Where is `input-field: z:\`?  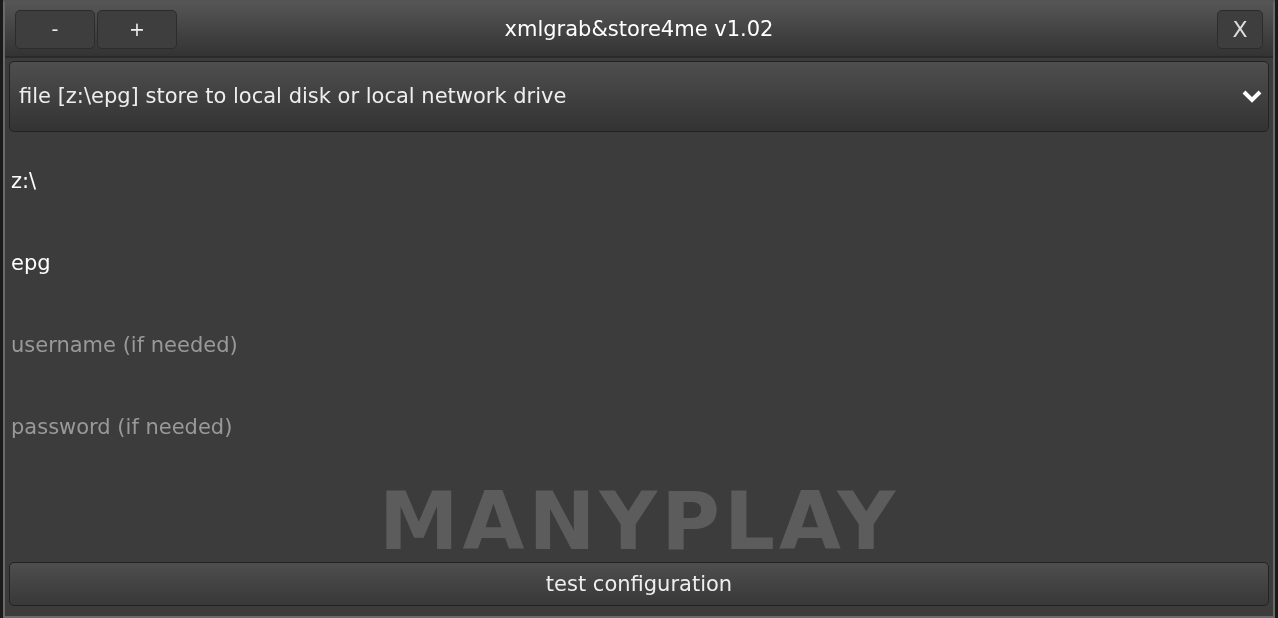
input-field: z:\ is located at coordinates (639, 180).